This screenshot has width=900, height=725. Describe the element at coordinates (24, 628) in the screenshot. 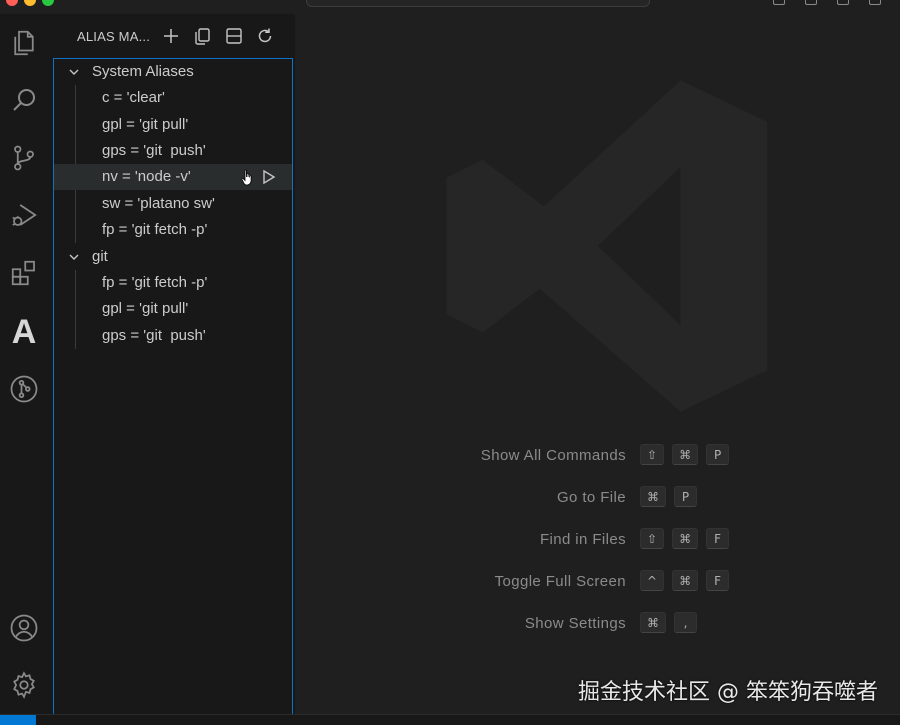

I see `account-icon` at that location.